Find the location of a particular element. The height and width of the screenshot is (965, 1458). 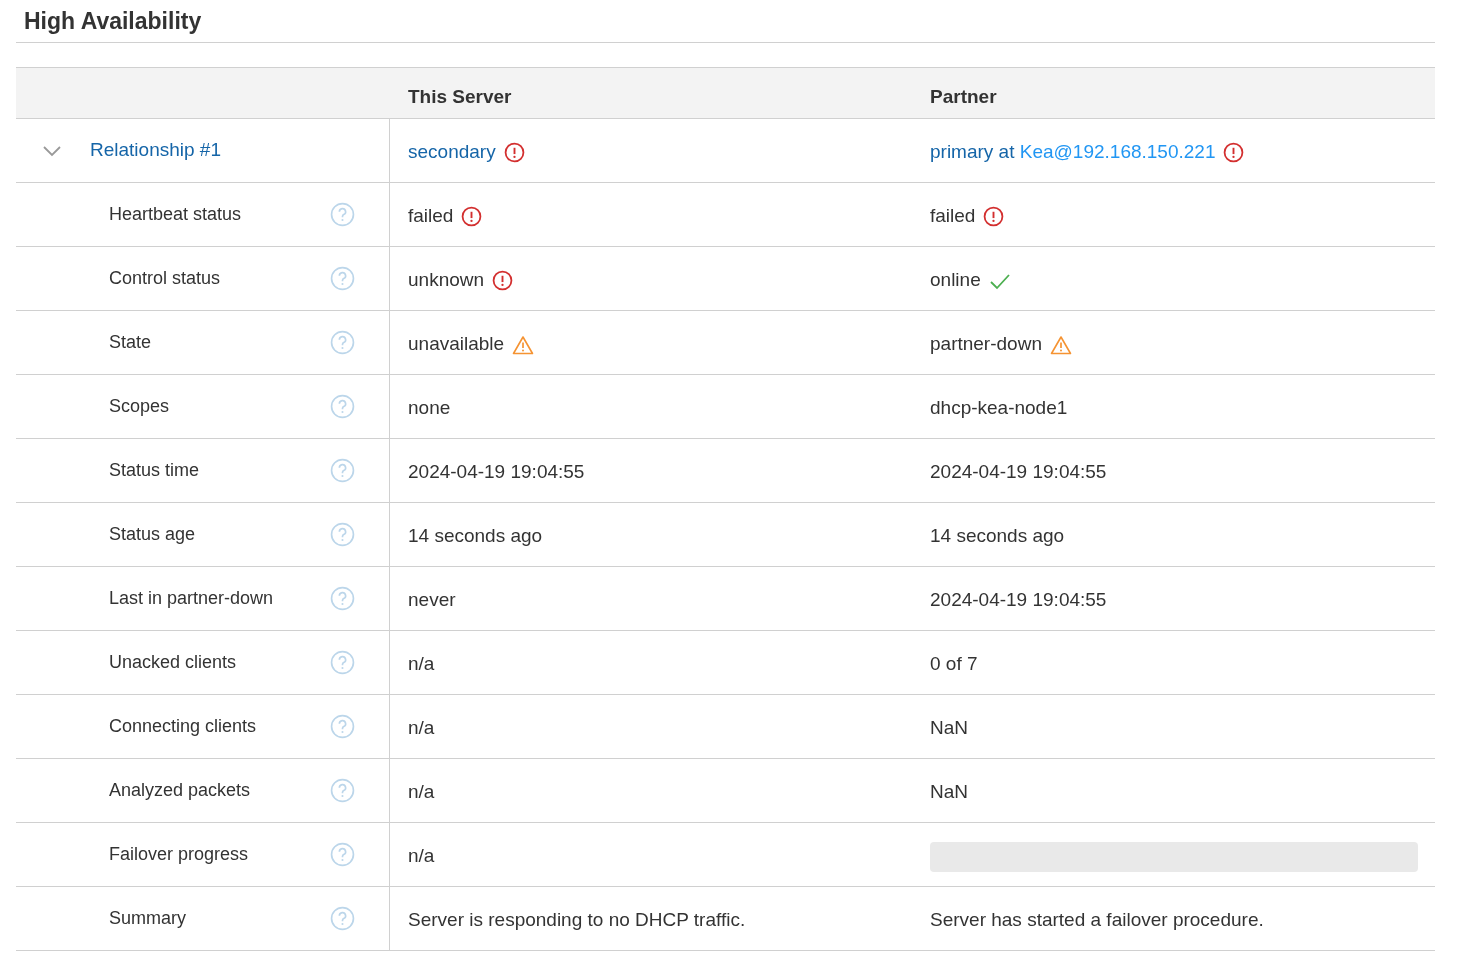

value-text: unknown is located at coordinates (446, 280).